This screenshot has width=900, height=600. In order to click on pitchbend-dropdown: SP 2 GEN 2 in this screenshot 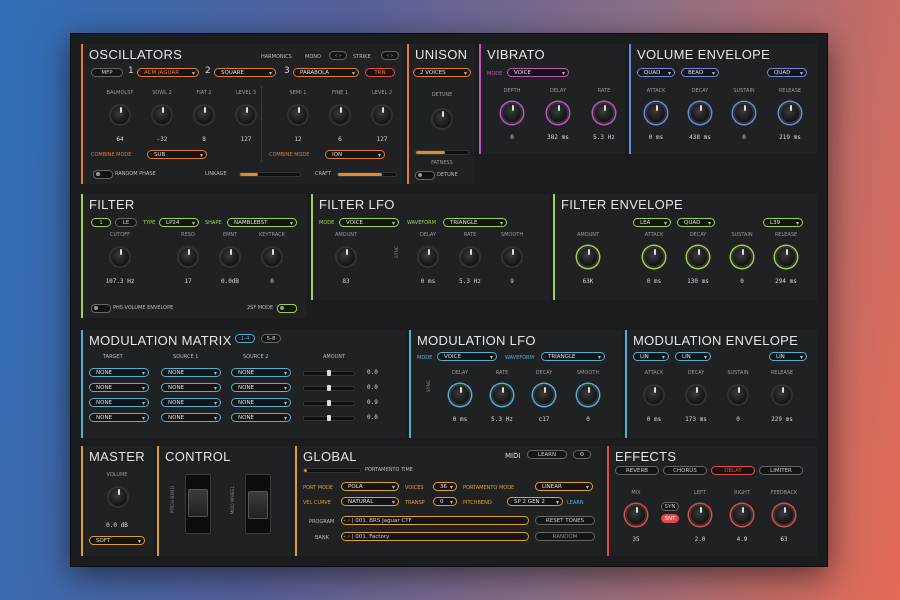, I will do `click(535, 501)`.